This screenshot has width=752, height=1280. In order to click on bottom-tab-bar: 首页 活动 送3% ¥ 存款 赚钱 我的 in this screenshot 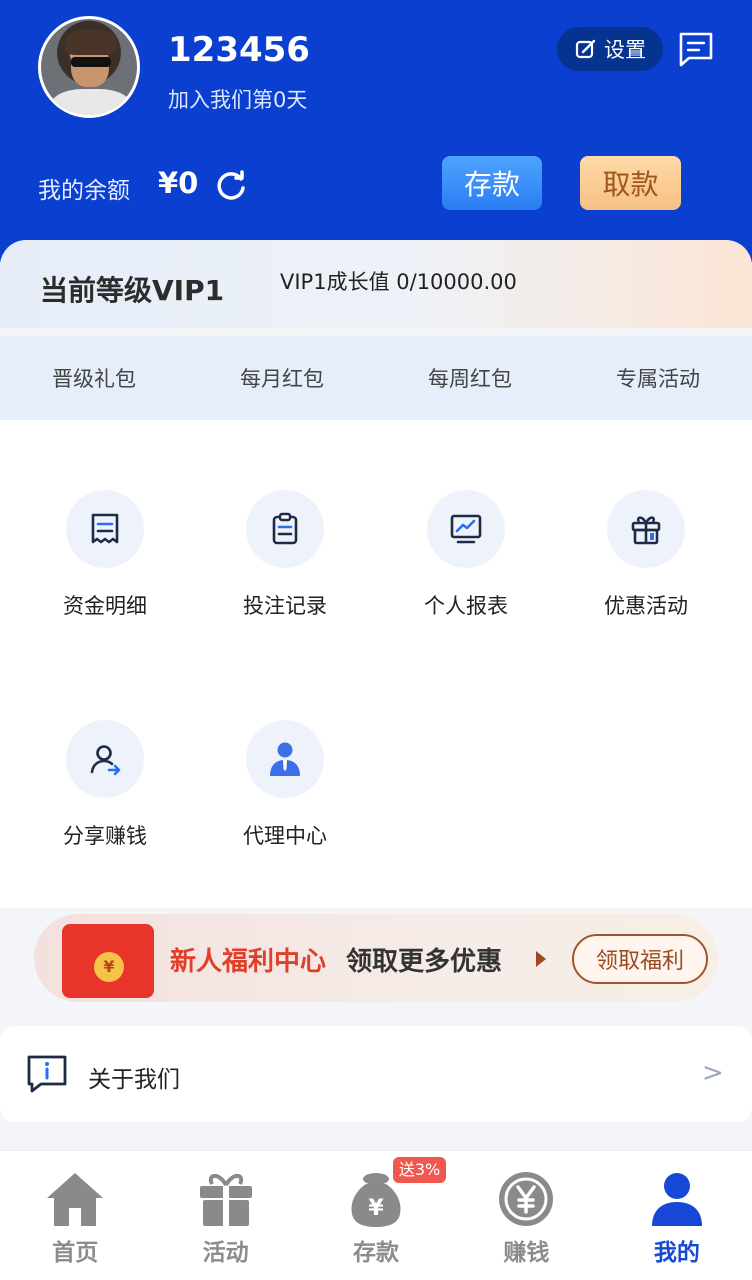, I will do `click(376, 1215)`.